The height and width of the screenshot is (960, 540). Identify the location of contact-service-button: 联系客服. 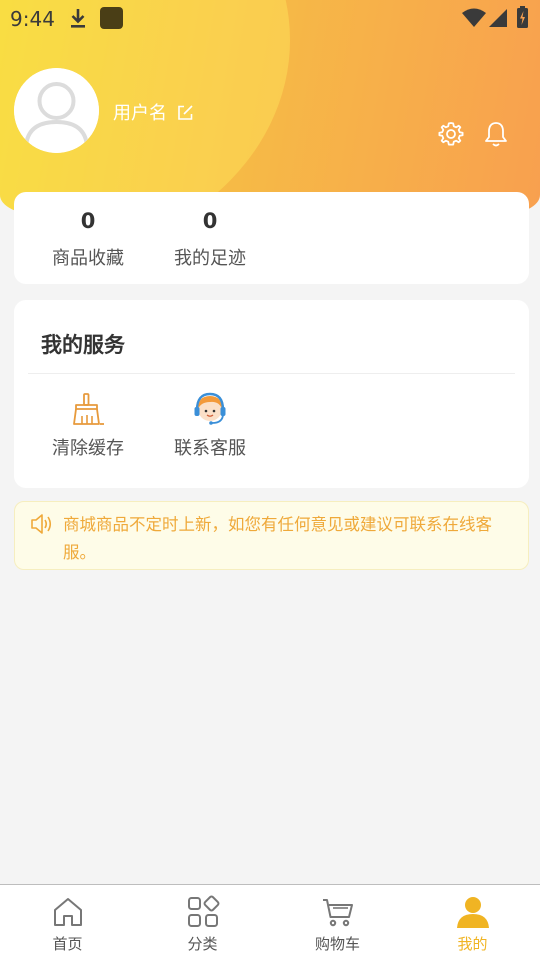
(210, 430).